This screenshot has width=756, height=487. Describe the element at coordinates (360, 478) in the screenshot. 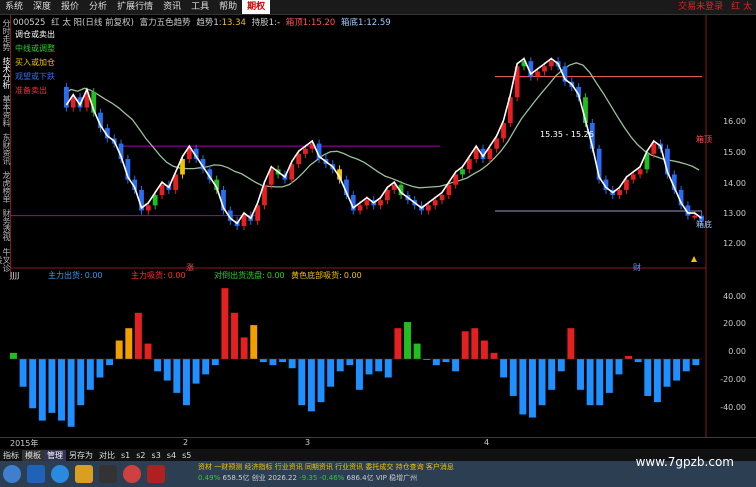

I see `index-item: 686.4亿` at that location.